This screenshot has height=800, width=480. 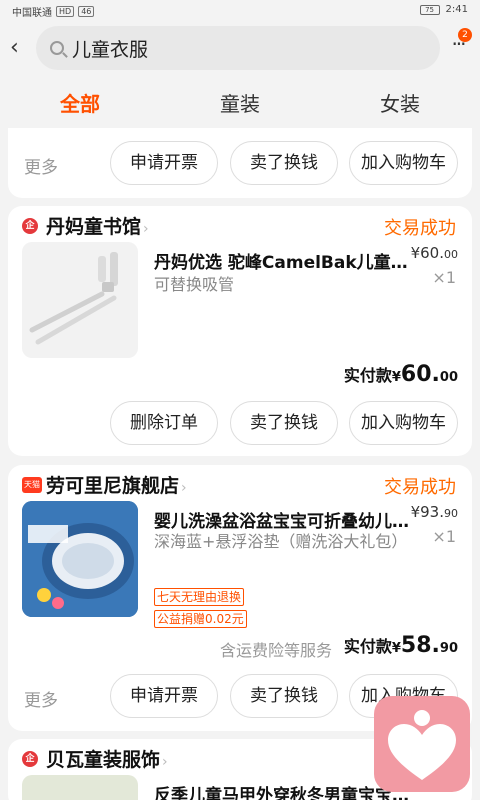 I want to click on search-query-text: 儿童衣服, so click(x=110, y=49).